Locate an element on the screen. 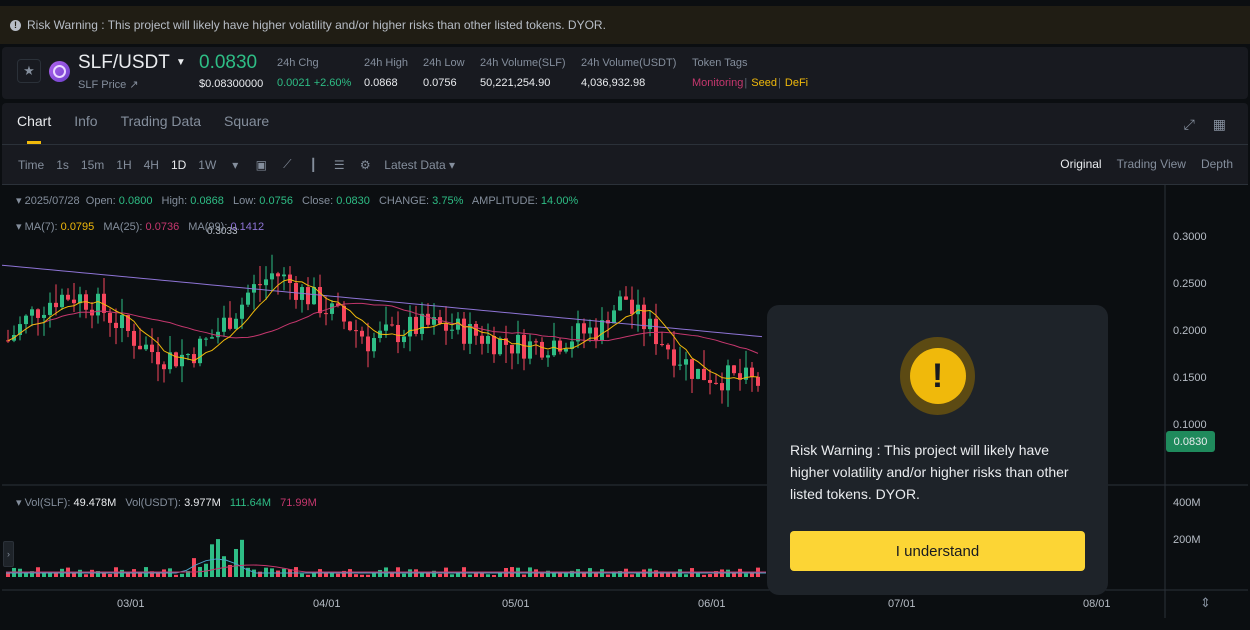 This screenshot has width=1250, height=630. calendar-icon: ▣ is located at coordinates (261, 165).